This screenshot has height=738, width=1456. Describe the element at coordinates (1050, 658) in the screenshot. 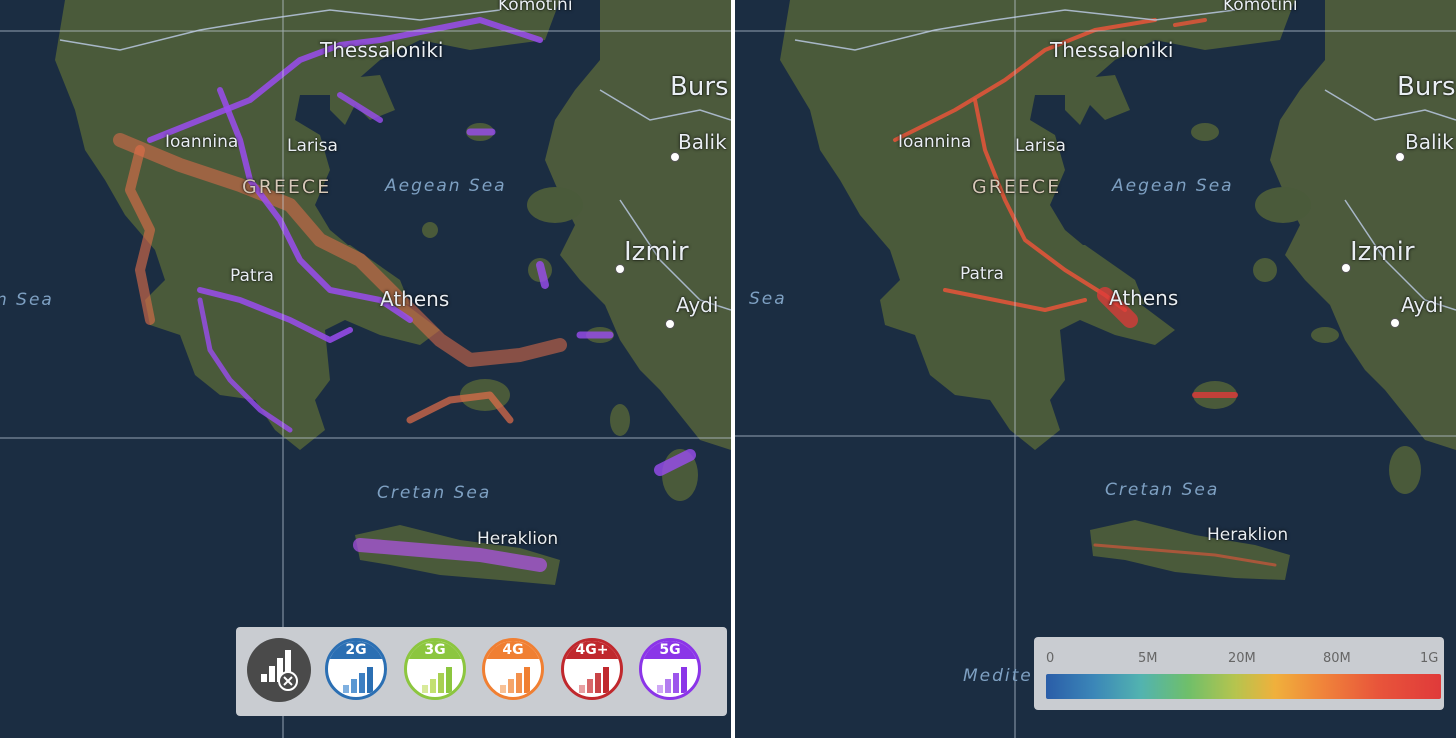

I see `speed-tick-0: 0` at that location.